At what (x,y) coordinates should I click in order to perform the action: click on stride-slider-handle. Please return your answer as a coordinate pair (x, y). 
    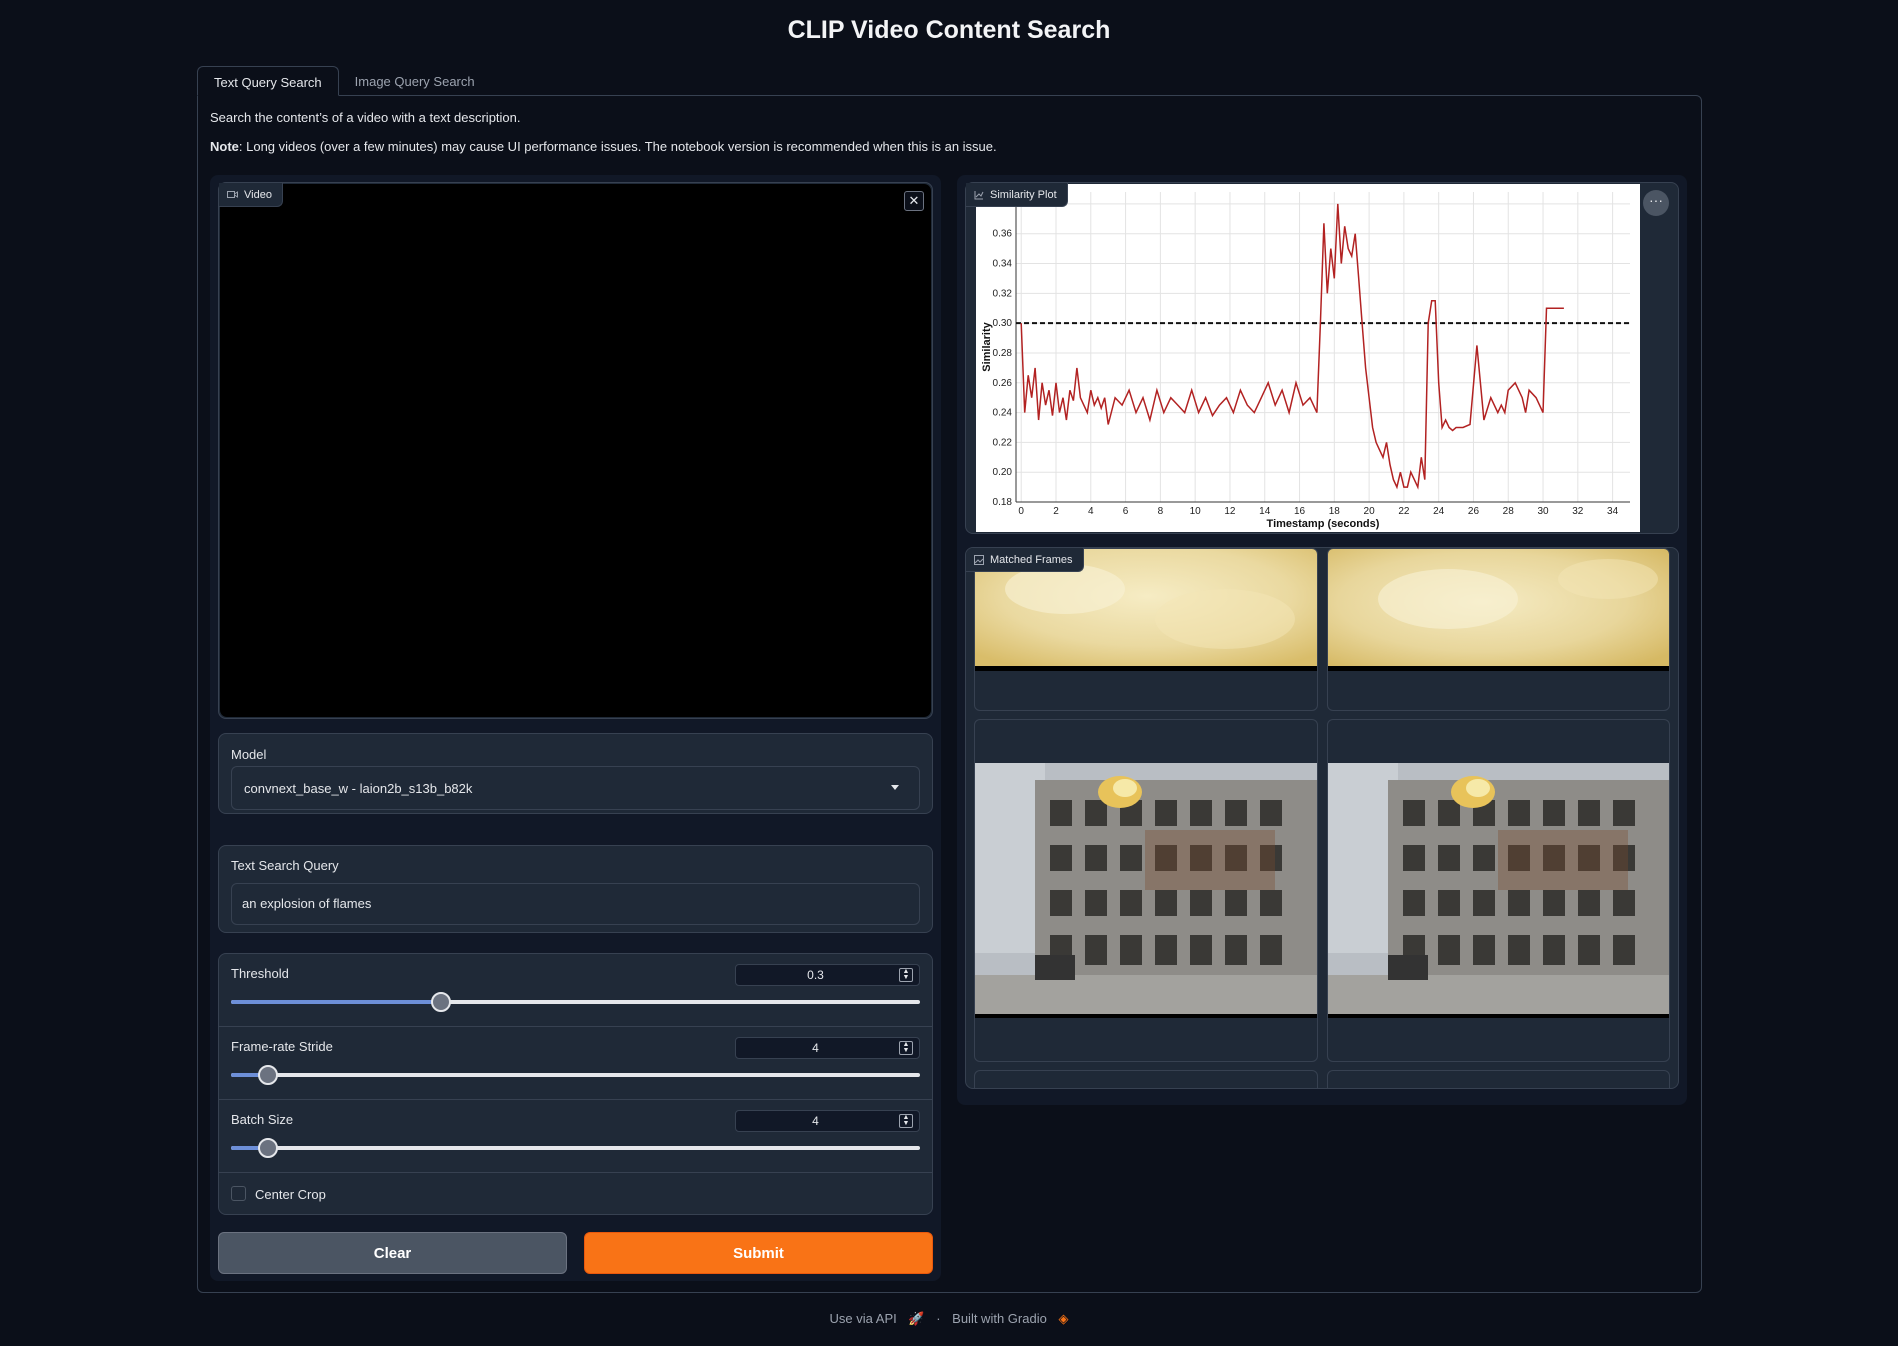
    Looking at the image, I should click on (267, 1075).